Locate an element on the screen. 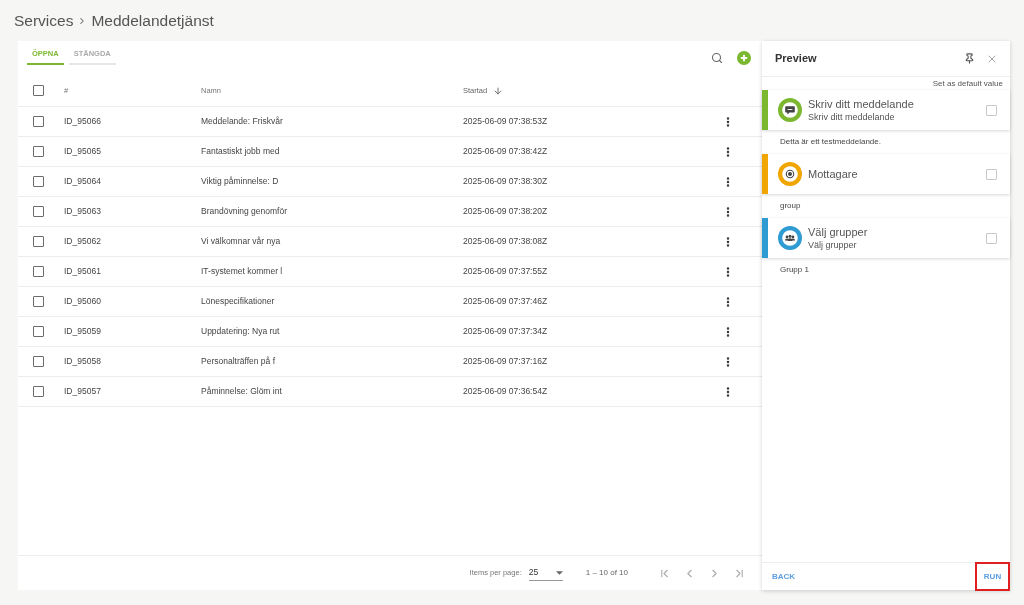 Image resolution: width=1024 pixels, height=605 pixels. step-subtitle: Välj grupper is located at coordinates (832, 244).